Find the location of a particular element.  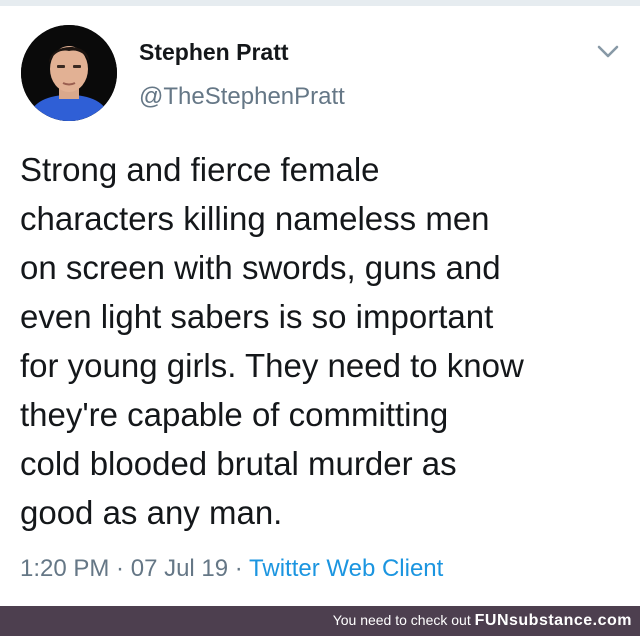

avatar is located at coordinates (69, 73).